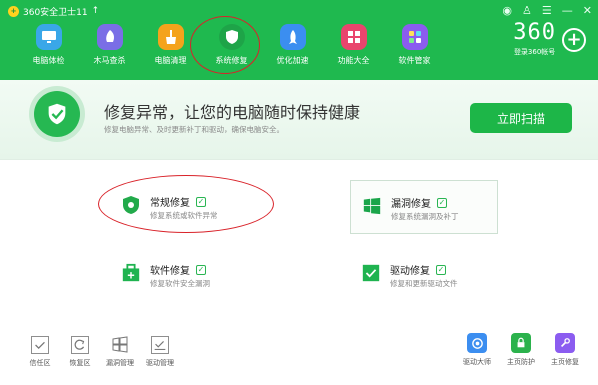  Describe the element at coordinates (414, 37) in the screenshot. I see `apps-icon` at that location.